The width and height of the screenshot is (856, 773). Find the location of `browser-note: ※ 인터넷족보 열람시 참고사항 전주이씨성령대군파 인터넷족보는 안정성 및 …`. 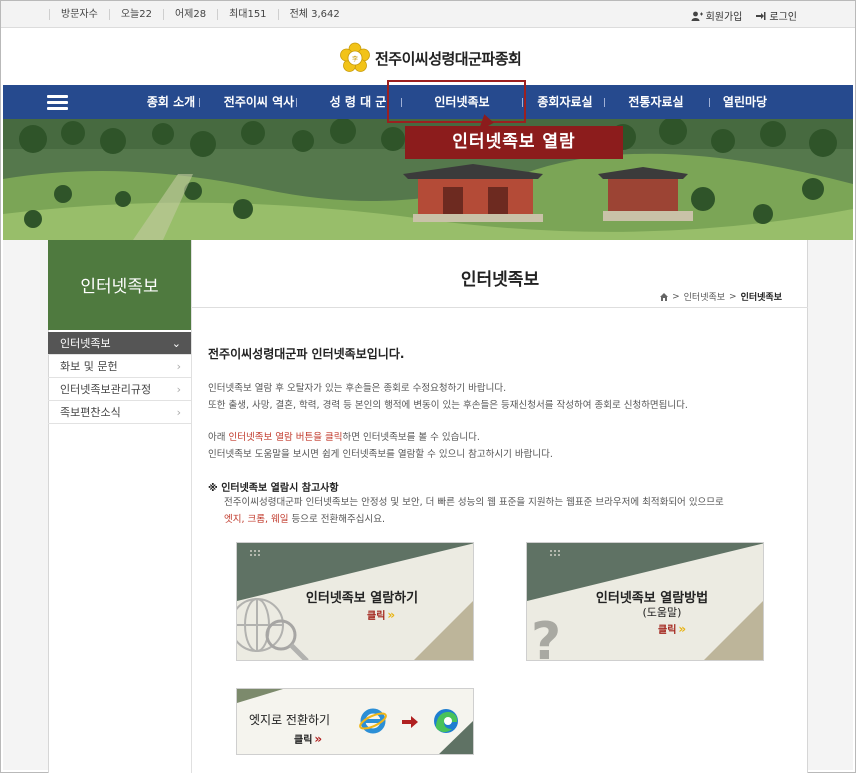

browser-note: ※ 인터넷족보 열람시 참고사항 전주이씨성령대군파 인터넷족보는 안정성 및 … is located at coordinates (503, 503).